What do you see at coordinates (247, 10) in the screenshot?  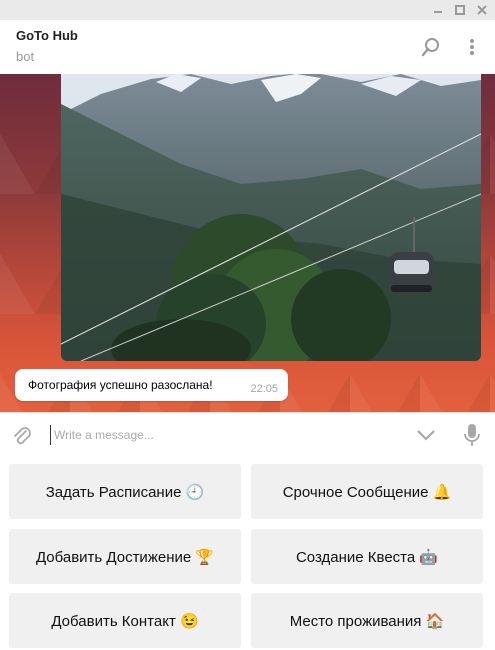 I see `window-titlebar` at bounding box center [247, 10].